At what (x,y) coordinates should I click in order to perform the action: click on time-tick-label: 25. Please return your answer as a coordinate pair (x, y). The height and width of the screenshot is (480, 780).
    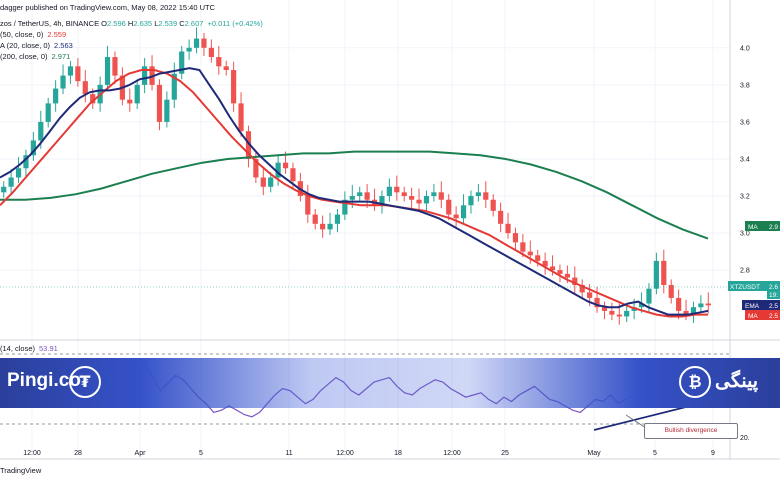
    Looking at the image, I should click on (505, 453).